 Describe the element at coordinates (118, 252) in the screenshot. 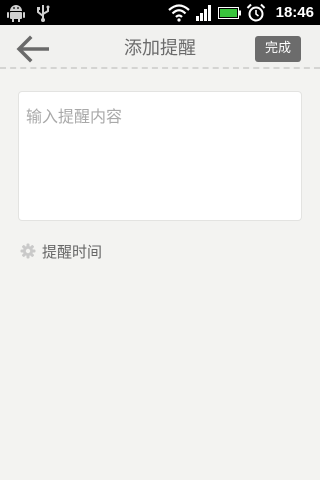

I see `reminder-time-row: 提醒时间` at that location.